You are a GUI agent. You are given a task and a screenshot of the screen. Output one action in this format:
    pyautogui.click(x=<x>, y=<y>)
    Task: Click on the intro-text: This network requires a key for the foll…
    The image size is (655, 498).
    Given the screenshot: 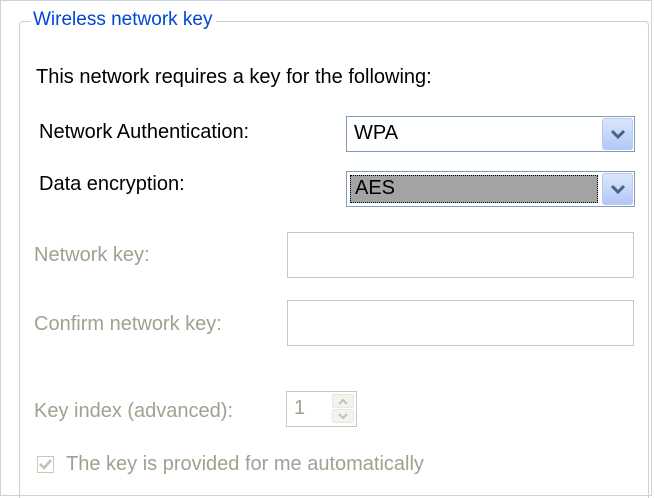 What is the action you would take?
    pyautogui.click(x=234, y=77)
    